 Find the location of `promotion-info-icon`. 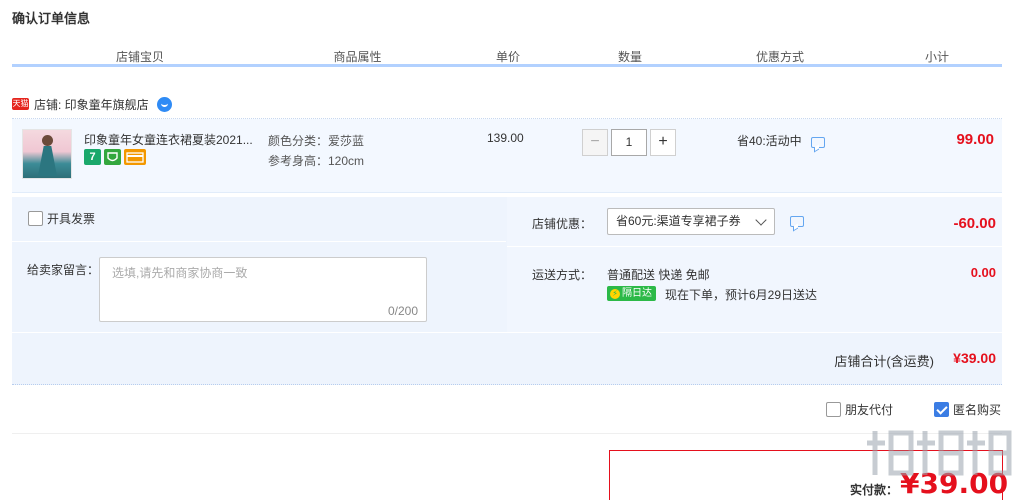

promotion-info-icon is located at coordinates (818, 142).